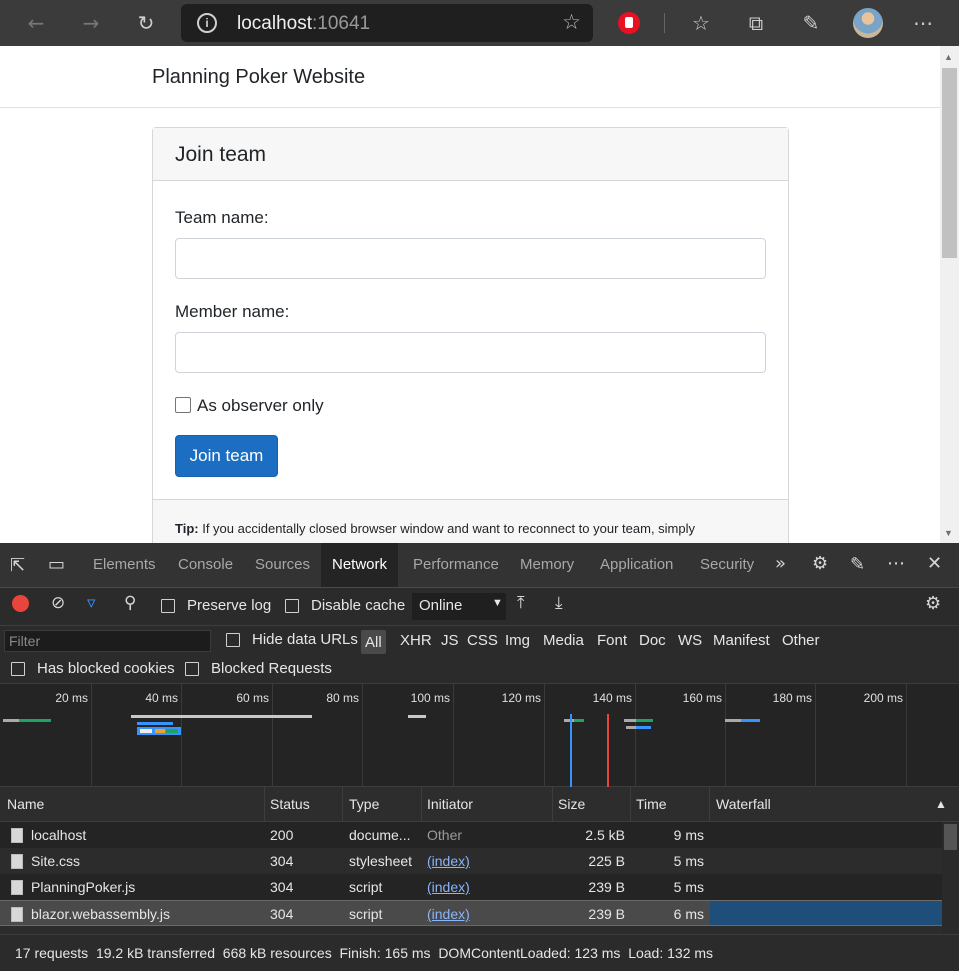 The height and width of the screenshot is (971, 959). Describe the element at coordinates (450, 804) in the screenshot. I see `column-initiator: Initiator` at that location.